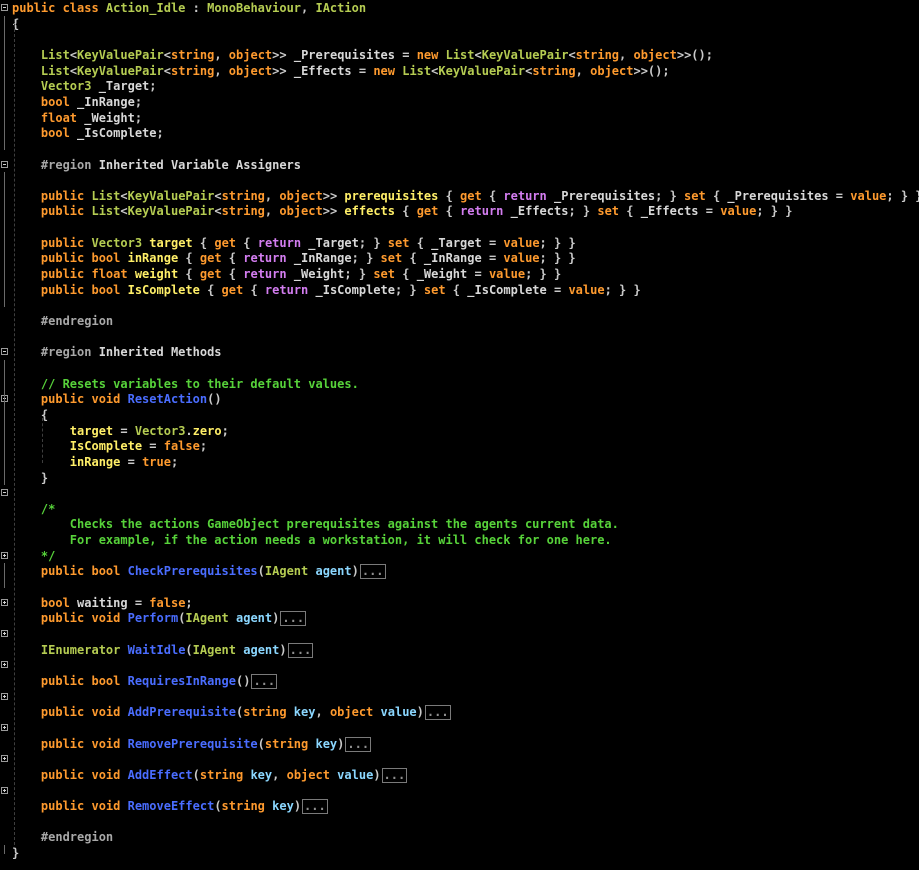 The height and width of the screenshot is (870, 919). I want to click on code-token: MonoBehaviour, so click(254, 8).